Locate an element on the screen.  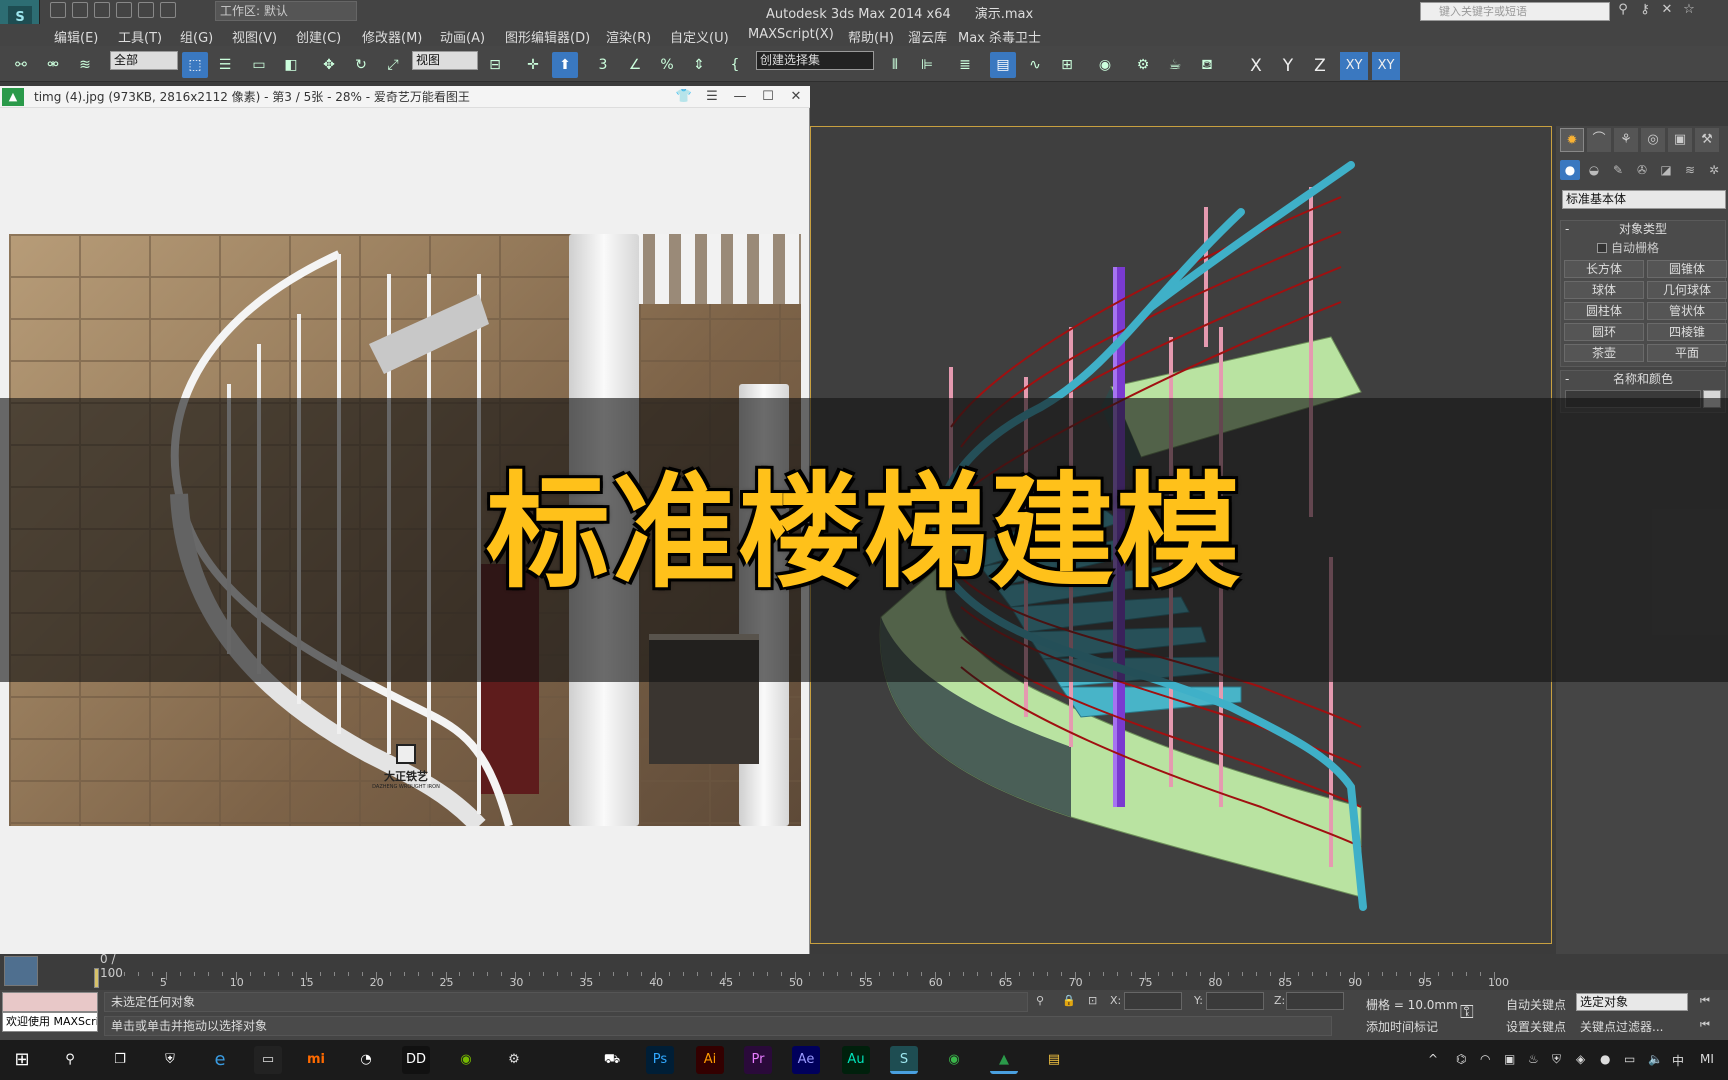
pyramid-button: 四棱锥 is located at coordinates (1687, 332).